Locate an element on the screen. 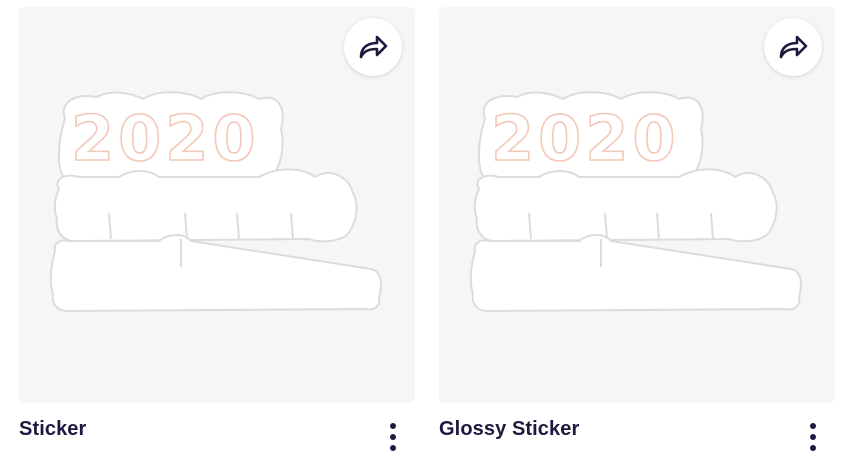  product-meta: Glossy Sticker is located at coordinates (637, 432).